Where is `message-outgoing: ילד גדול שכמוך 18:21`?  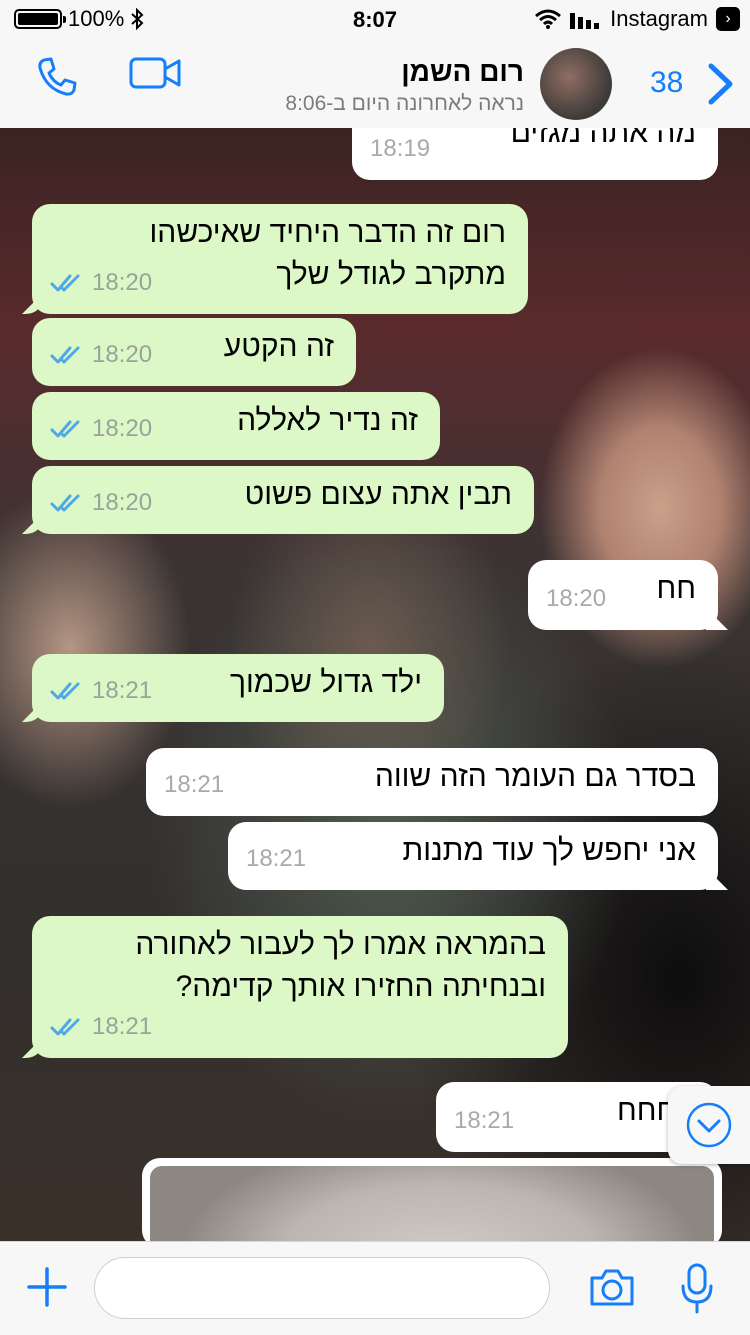
message-outgoing: ילד גדול שכמוך 18:21 is located at coordinates (233, 688).